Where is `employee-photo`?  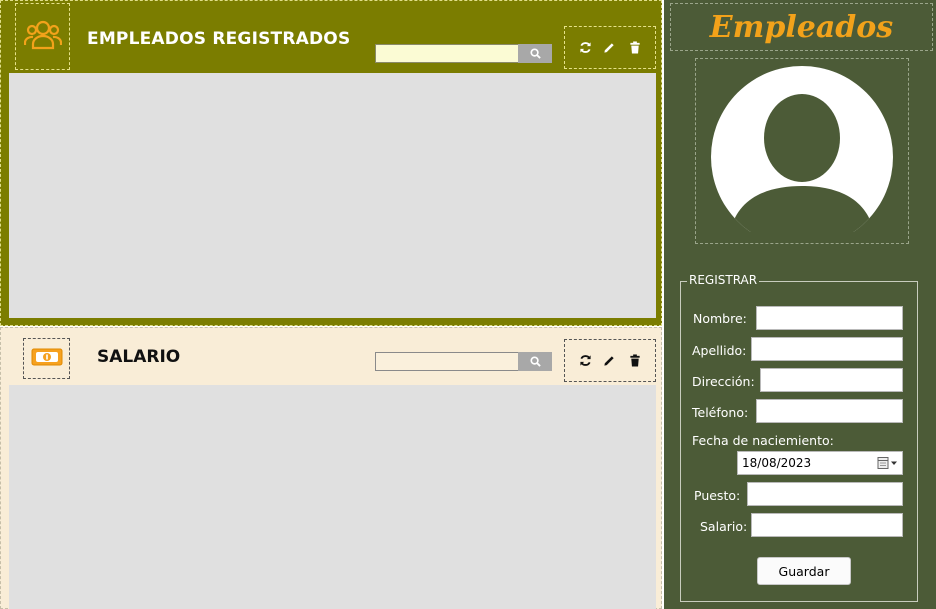 employee-photo is located at coordinates (802, 153).